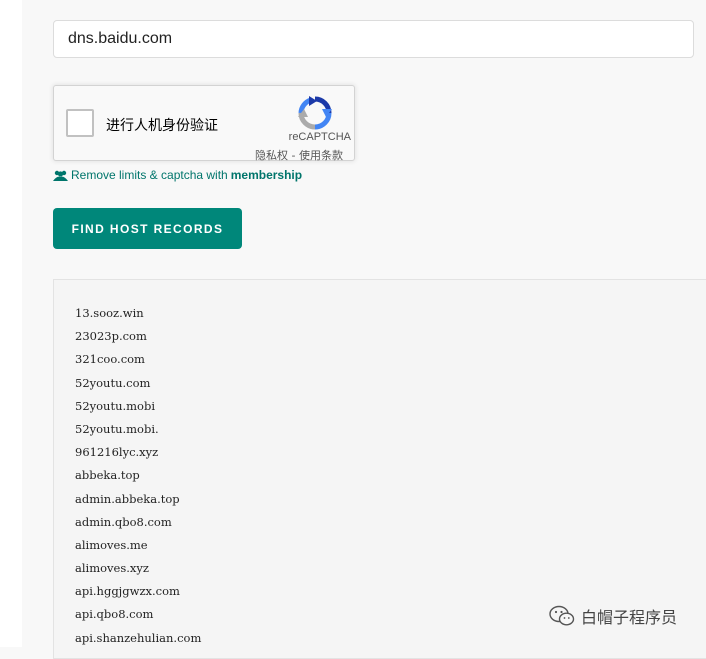  What do you see at coordinates (319, 137) in the screenshot?
I see `recaptcha-brand: reCAPTCHA` at bounding box center [319, 137].